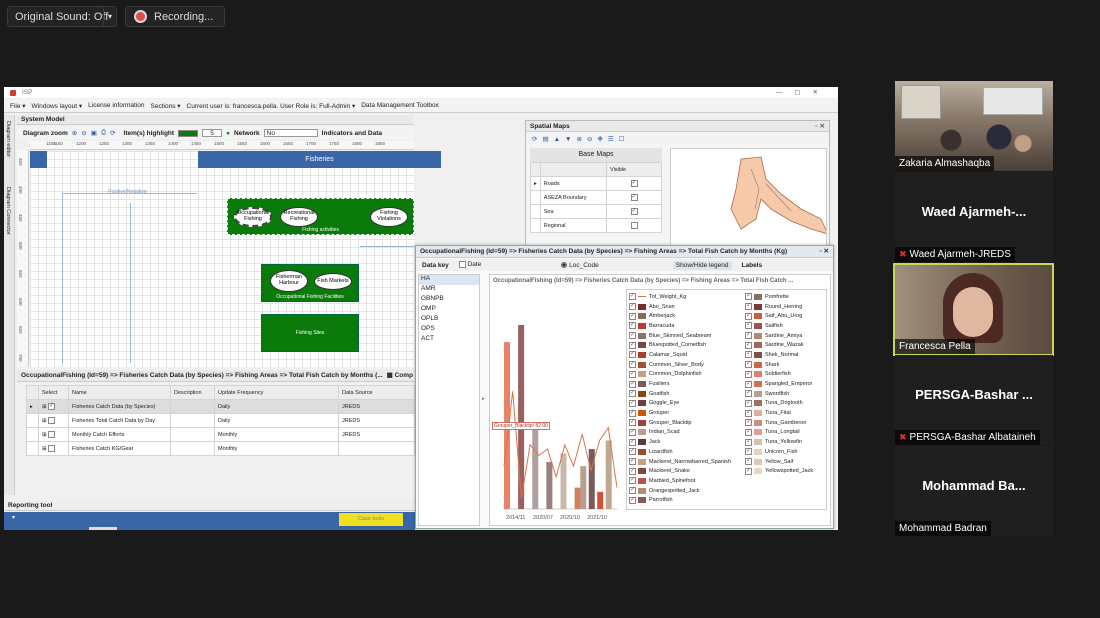 The height and width of the screenshot is (618, 1100). Describe the element at coordinates (220, 448) in the screenshot. I see `table-row: ⊞ Fisheries Catch KG/Gear Monthly` at that location.